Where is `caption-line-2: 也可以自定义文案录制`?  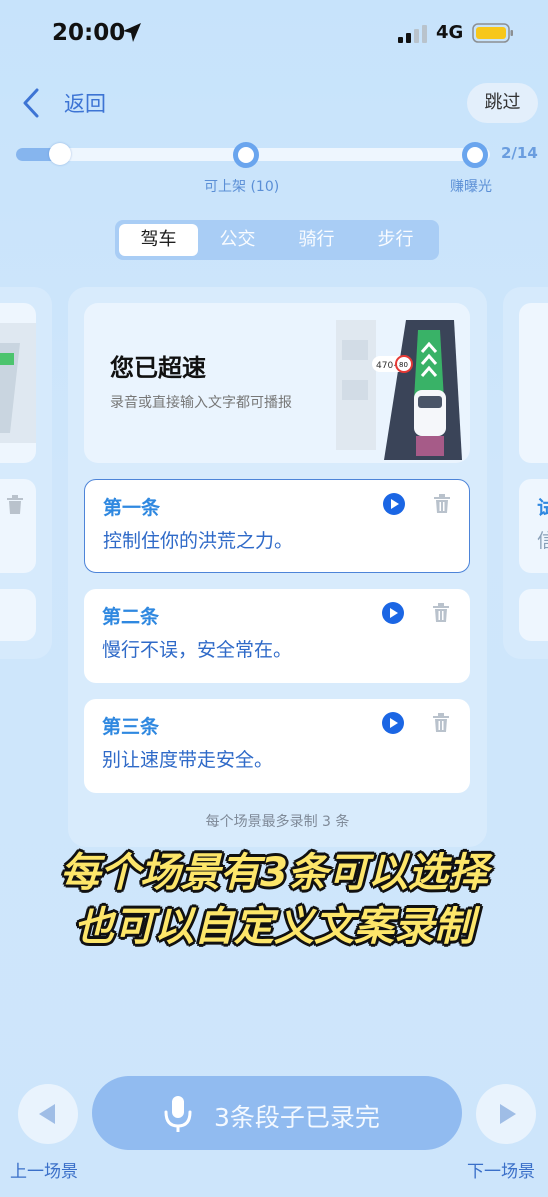
caption-line-2: 也可以自定义文案录制 is located at coordinates (274, 927).